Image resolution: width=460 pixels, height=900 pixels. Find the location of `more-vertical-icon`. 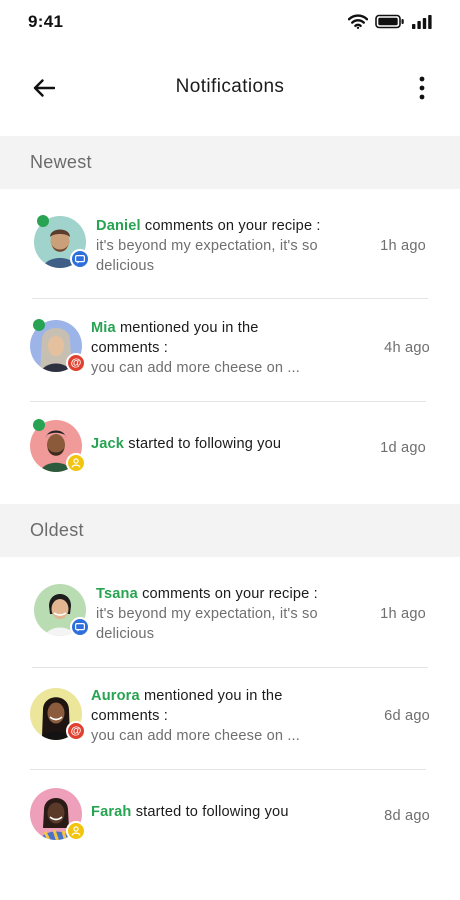

more-vertical-icon is located at coordinates (422, 88).